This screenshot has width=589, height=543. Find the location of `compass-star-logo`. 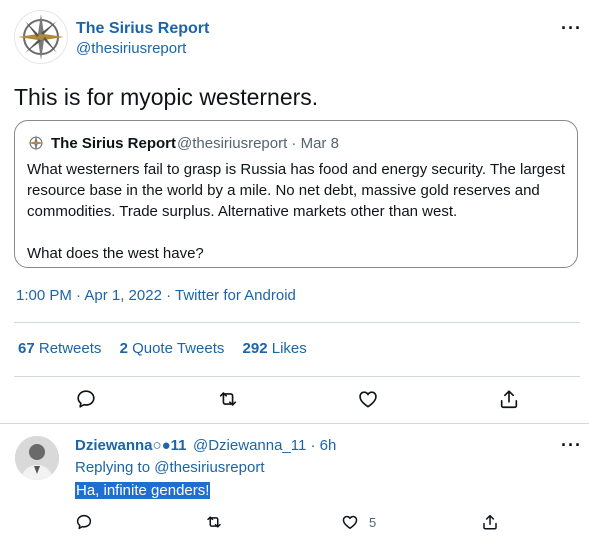

compass-star-logo is located at coordinates (41, 37).